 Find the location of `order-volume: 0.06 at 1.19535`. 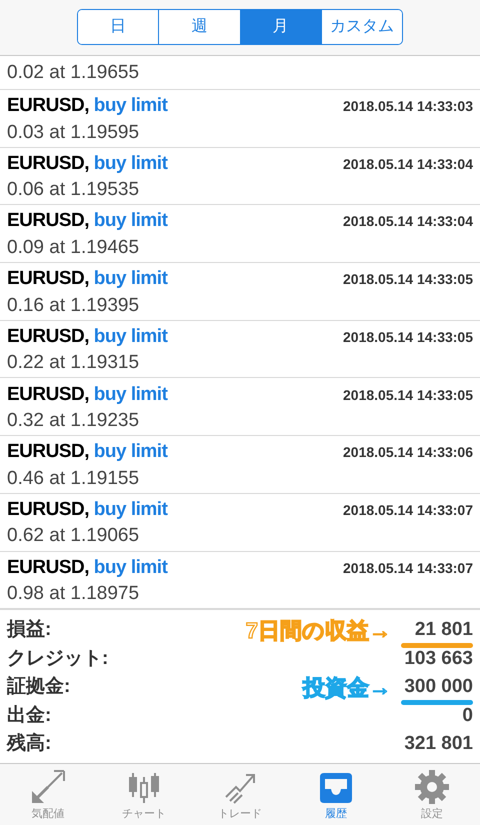

order-volume: 0.06 at 1.19535 is located at coordinates (73, 190).